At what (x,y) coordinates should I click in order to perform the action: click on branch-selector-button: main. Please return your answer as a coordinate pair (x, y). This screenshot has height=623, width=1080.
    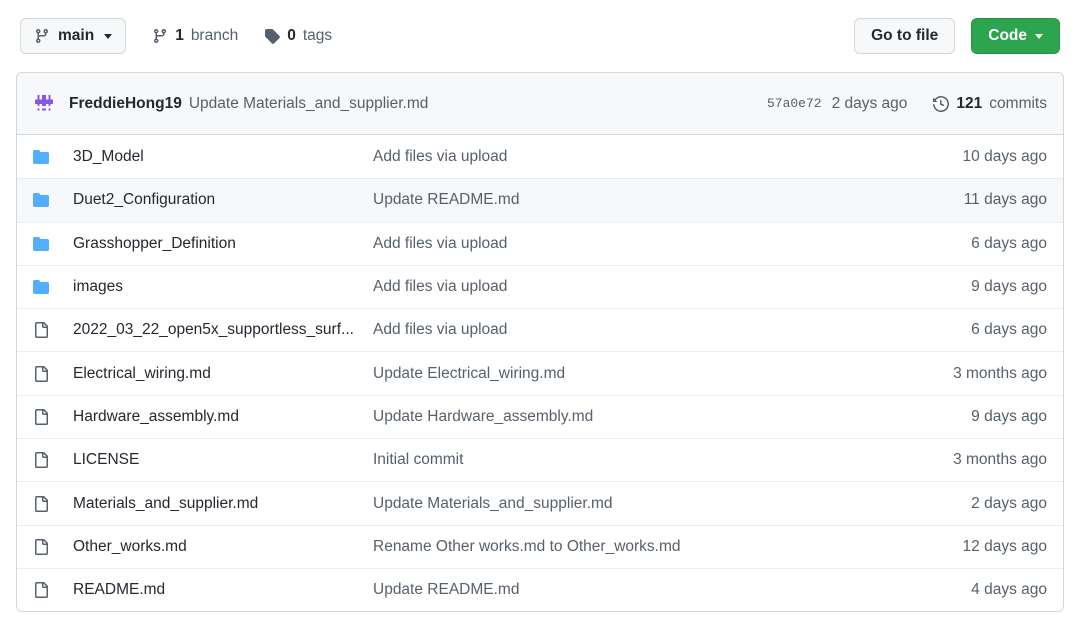
    Looking at the image, I should click on (73, 36).